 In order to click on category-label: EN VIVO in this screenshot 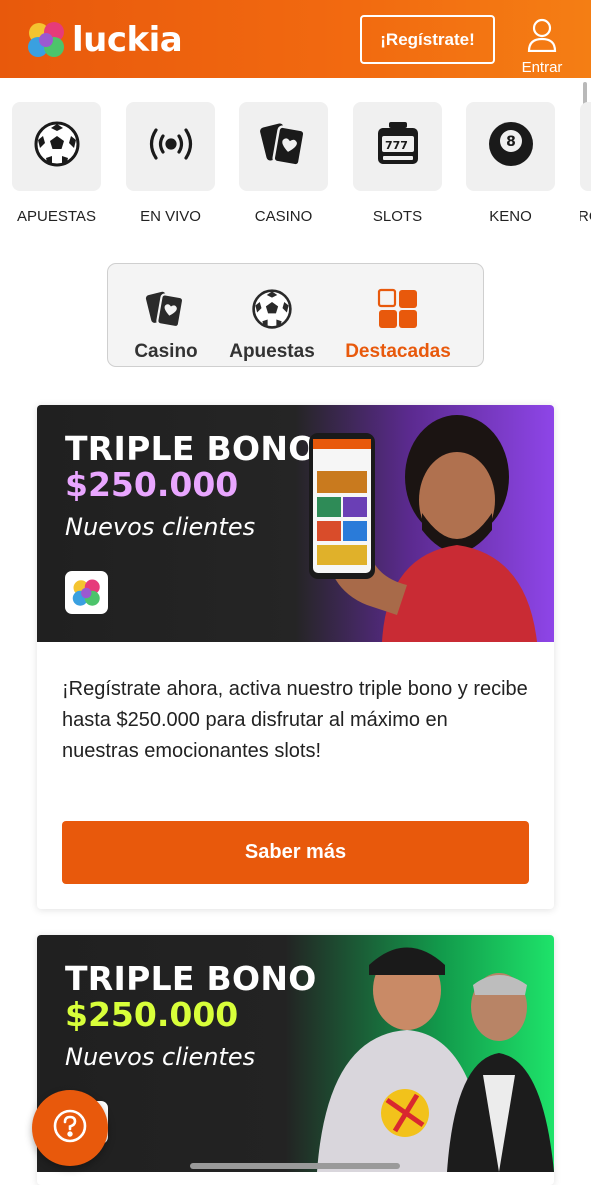, I will do `click(170, 216)`.